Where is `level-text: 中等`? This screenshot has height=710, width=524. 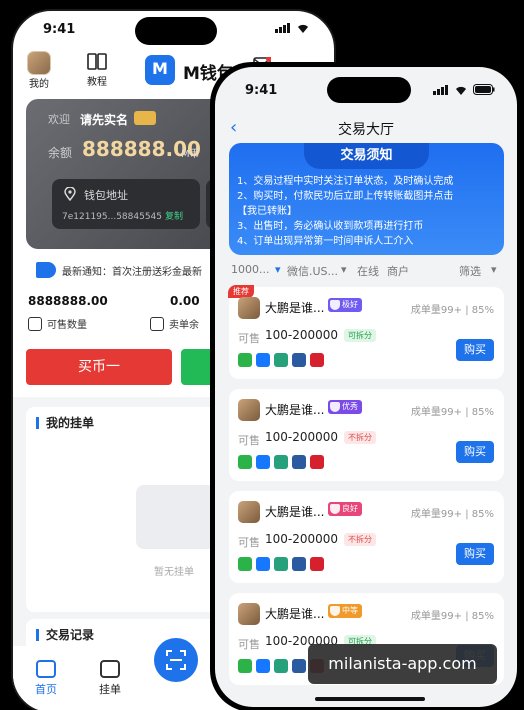 level-text: 中等 is located at coordinates (350, 610).